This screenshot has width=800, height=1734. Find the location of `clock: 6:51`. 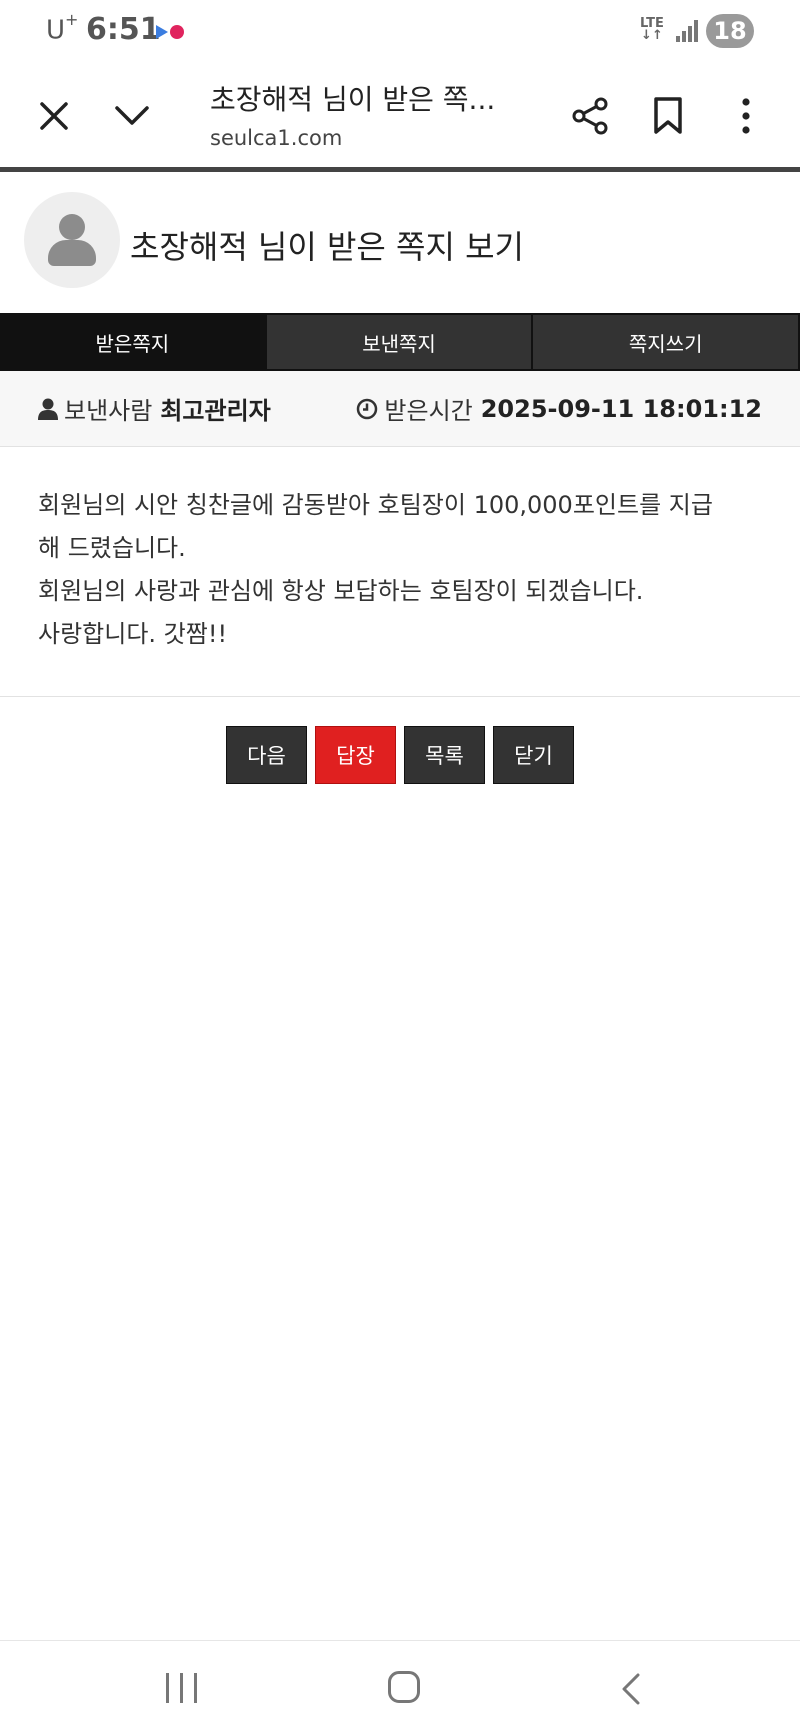

clock: 6:51 is located at coordinates (123, 29).